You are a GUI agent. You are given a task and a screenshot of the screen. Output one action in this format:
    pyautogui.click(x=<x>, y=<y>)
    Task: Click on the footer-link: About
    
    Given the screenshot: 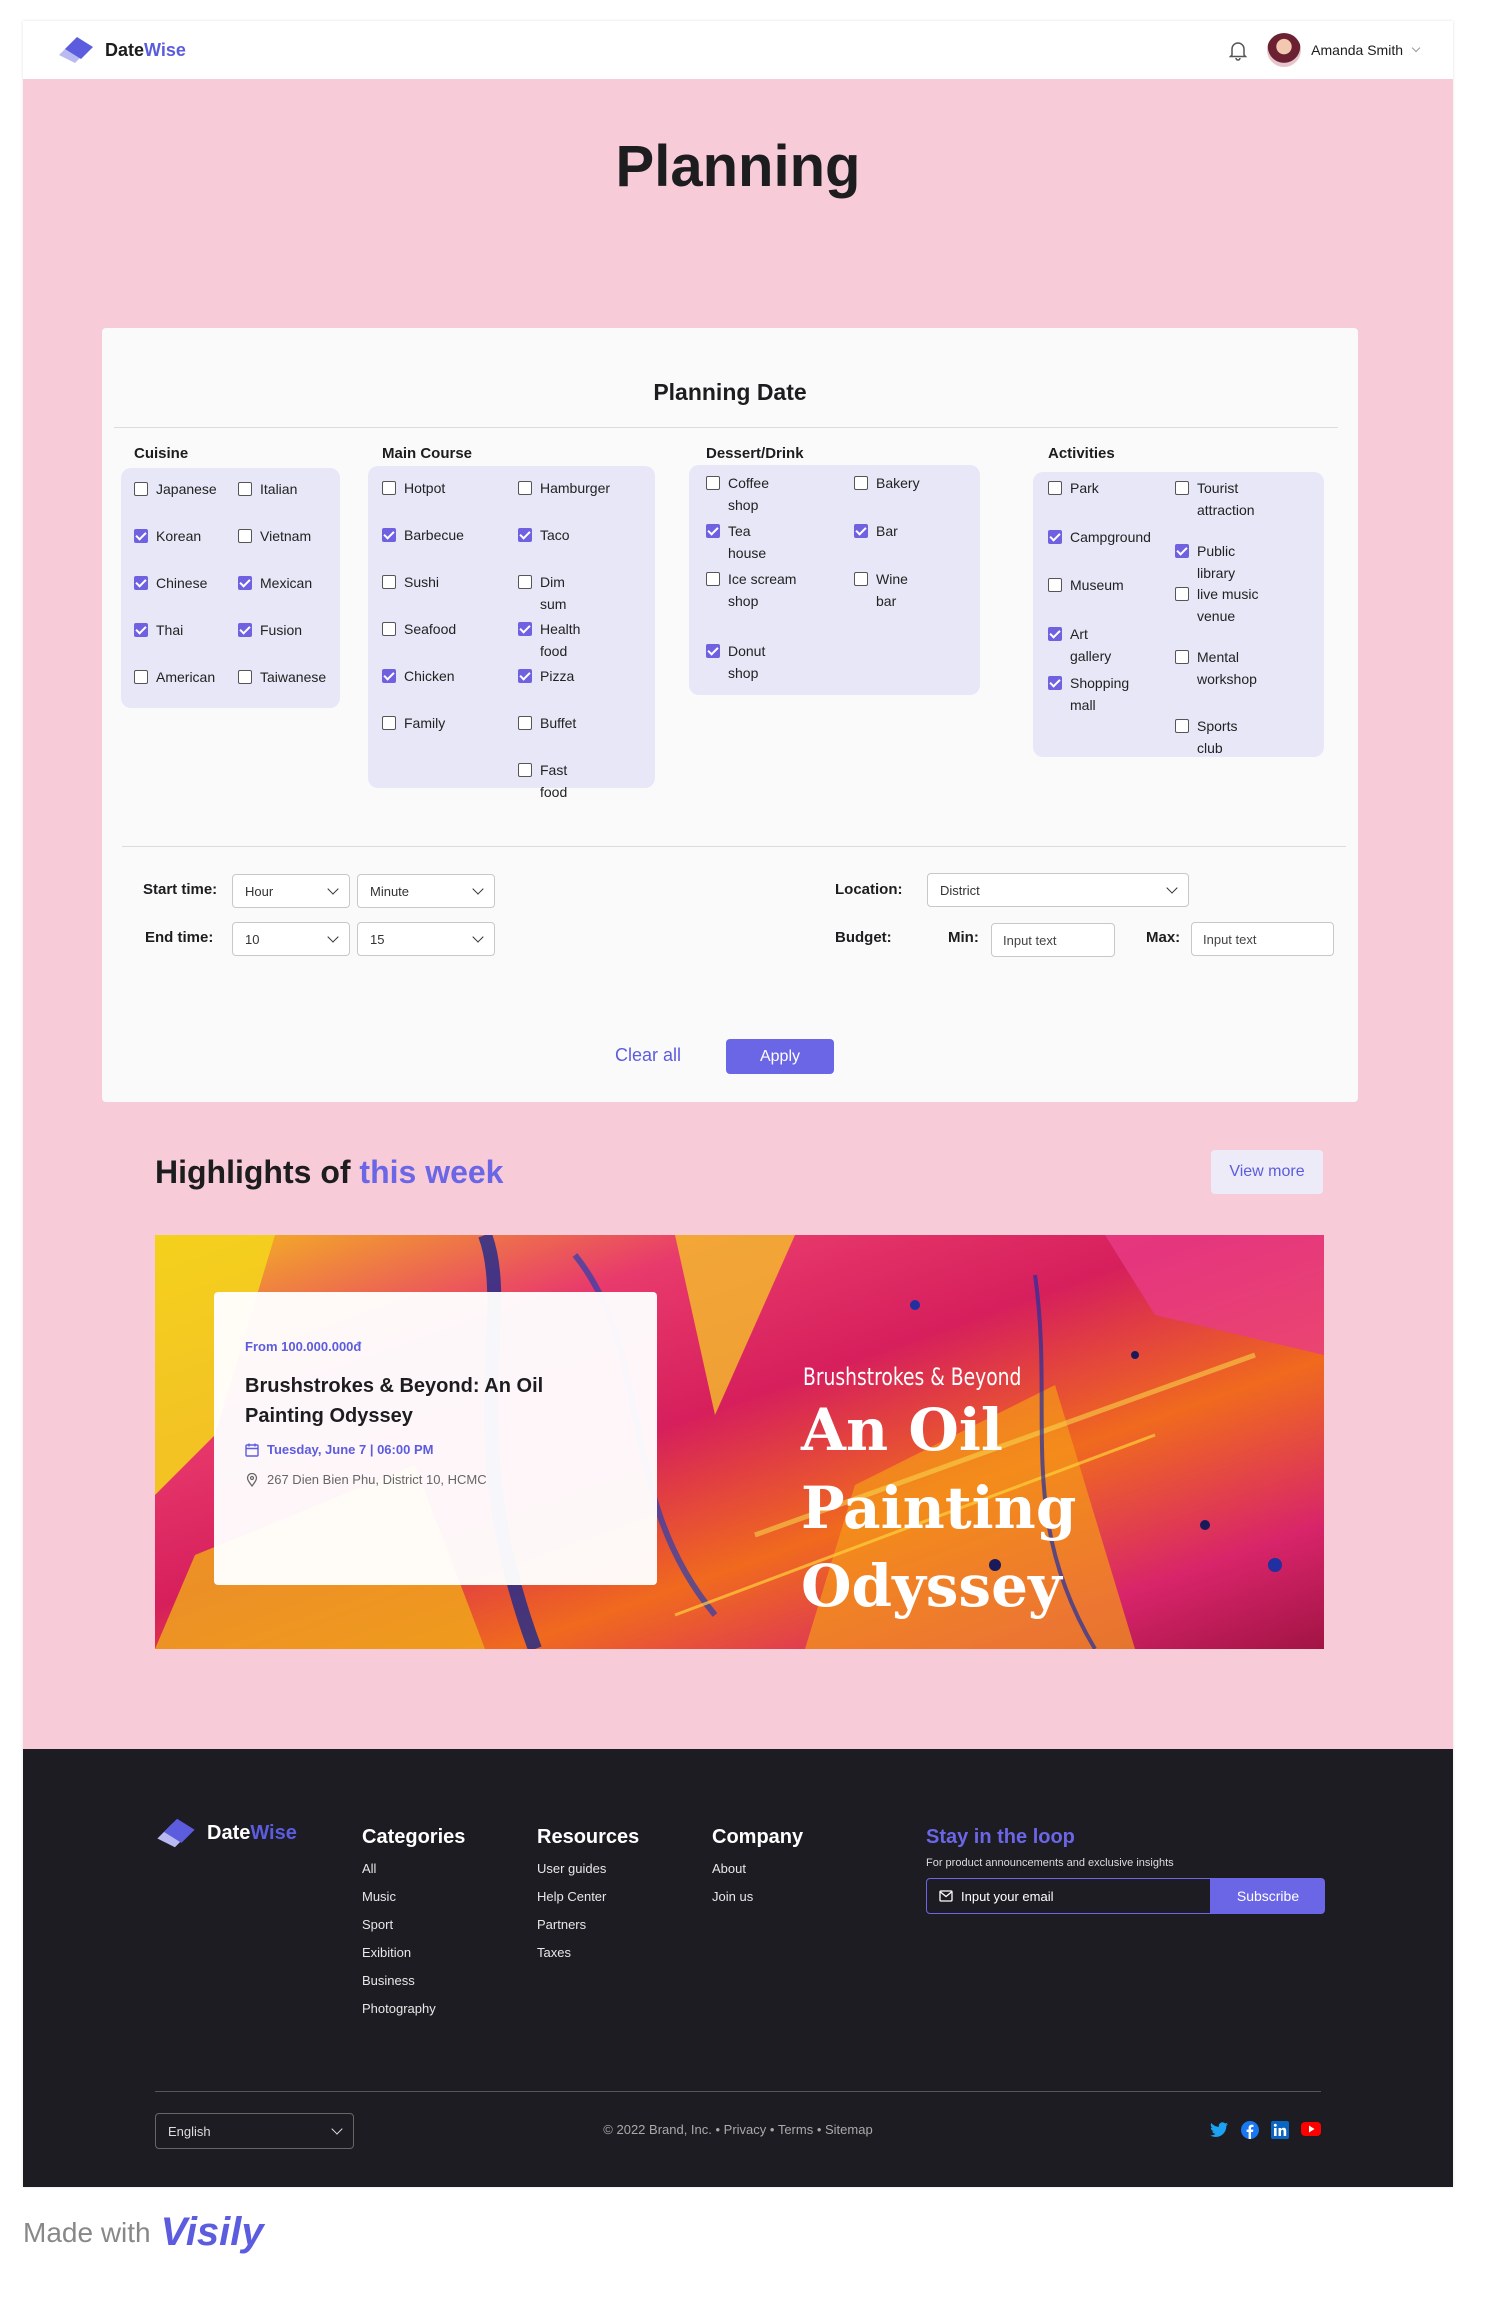 What is the action you would take?
    pyautogui.click(x=757, y=1868)
    